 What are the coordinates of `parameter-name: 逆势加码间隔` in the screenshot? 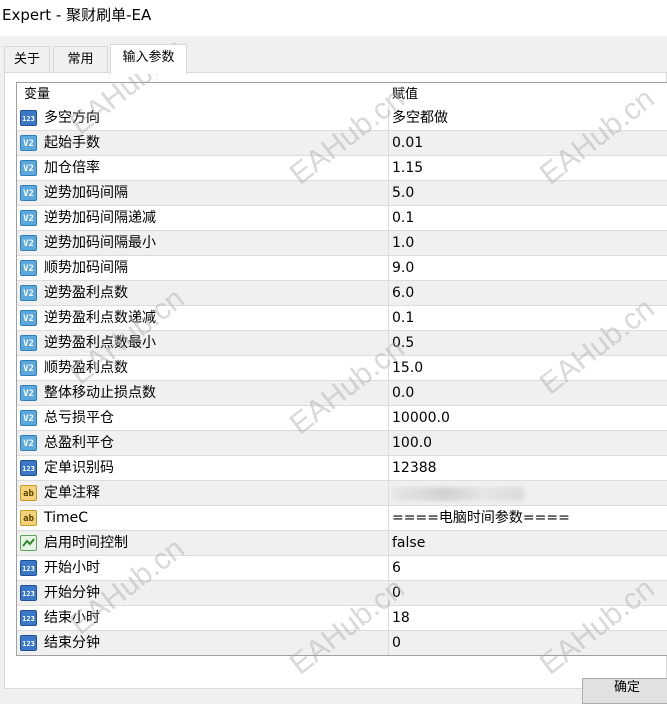 It's located at (86, 193).